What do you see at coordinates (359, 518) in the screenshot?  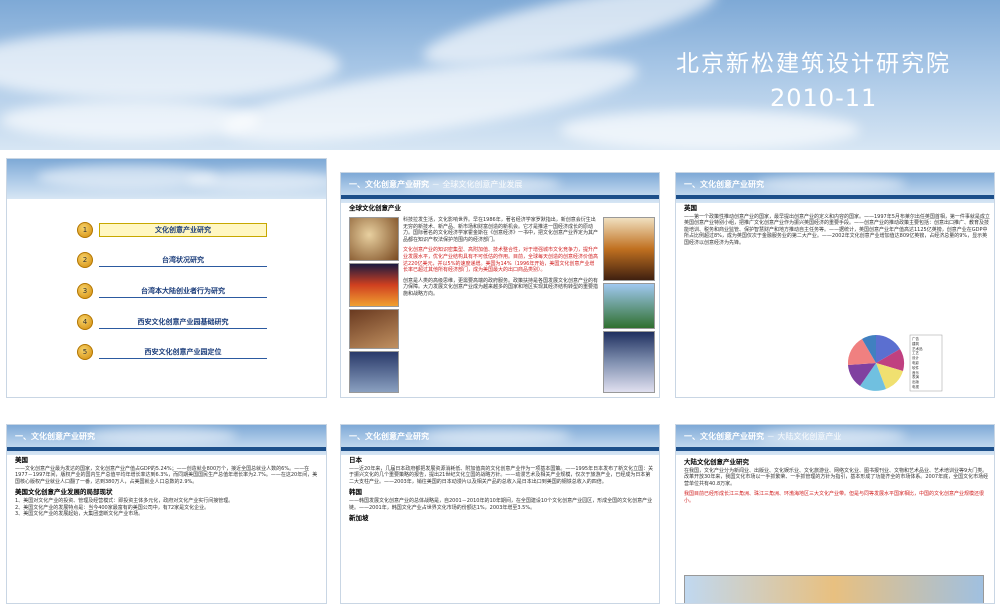 I see `slide-subheading: 新加坡` at bounding box center [359, 518].